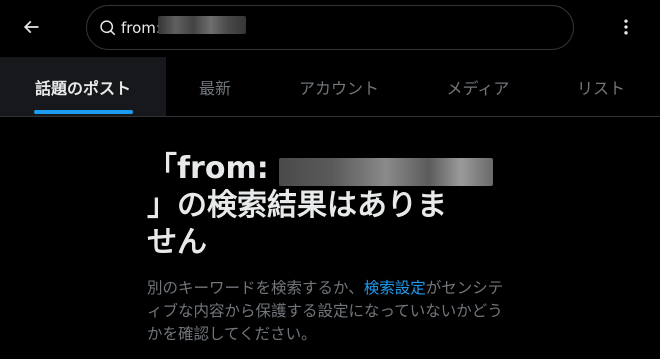 The height and width of the screenshot is (359, 660). I want to click on title-line-2: 」の検索結果はありま, so click(297, 205).